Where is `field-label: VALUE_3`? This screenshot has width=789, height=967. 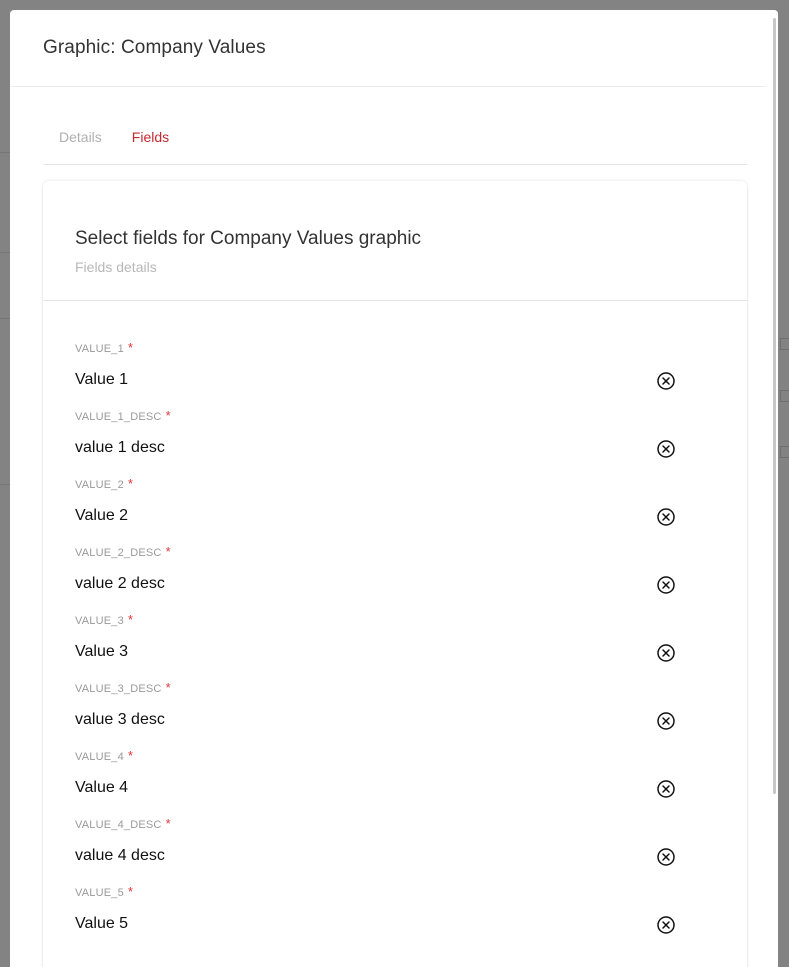 field-label: VALUE_3 is located at coordinates (99, 621).